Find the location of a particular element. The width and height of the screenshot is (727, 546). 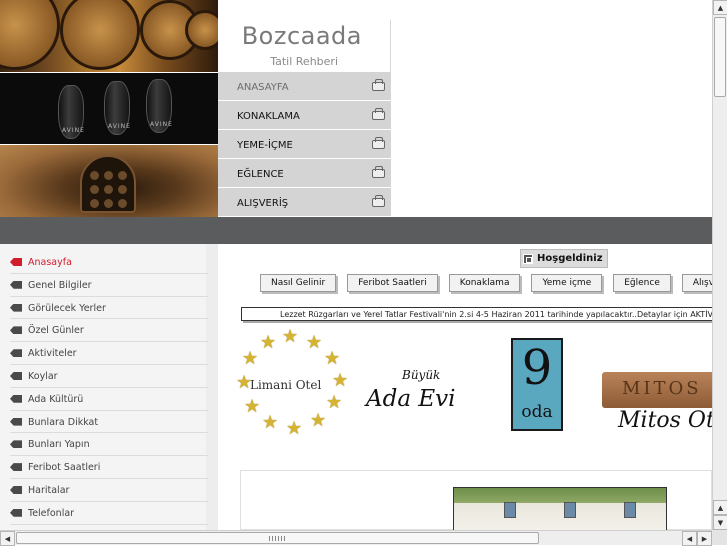

header-photo-barrels is located at coordinates (109, 36).